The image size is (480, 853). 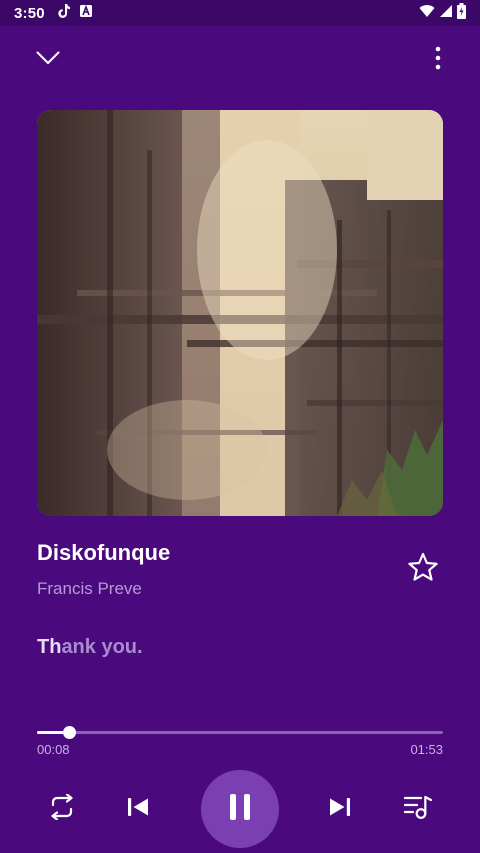 I want to click on queue-button, so click(x=418, y=809).